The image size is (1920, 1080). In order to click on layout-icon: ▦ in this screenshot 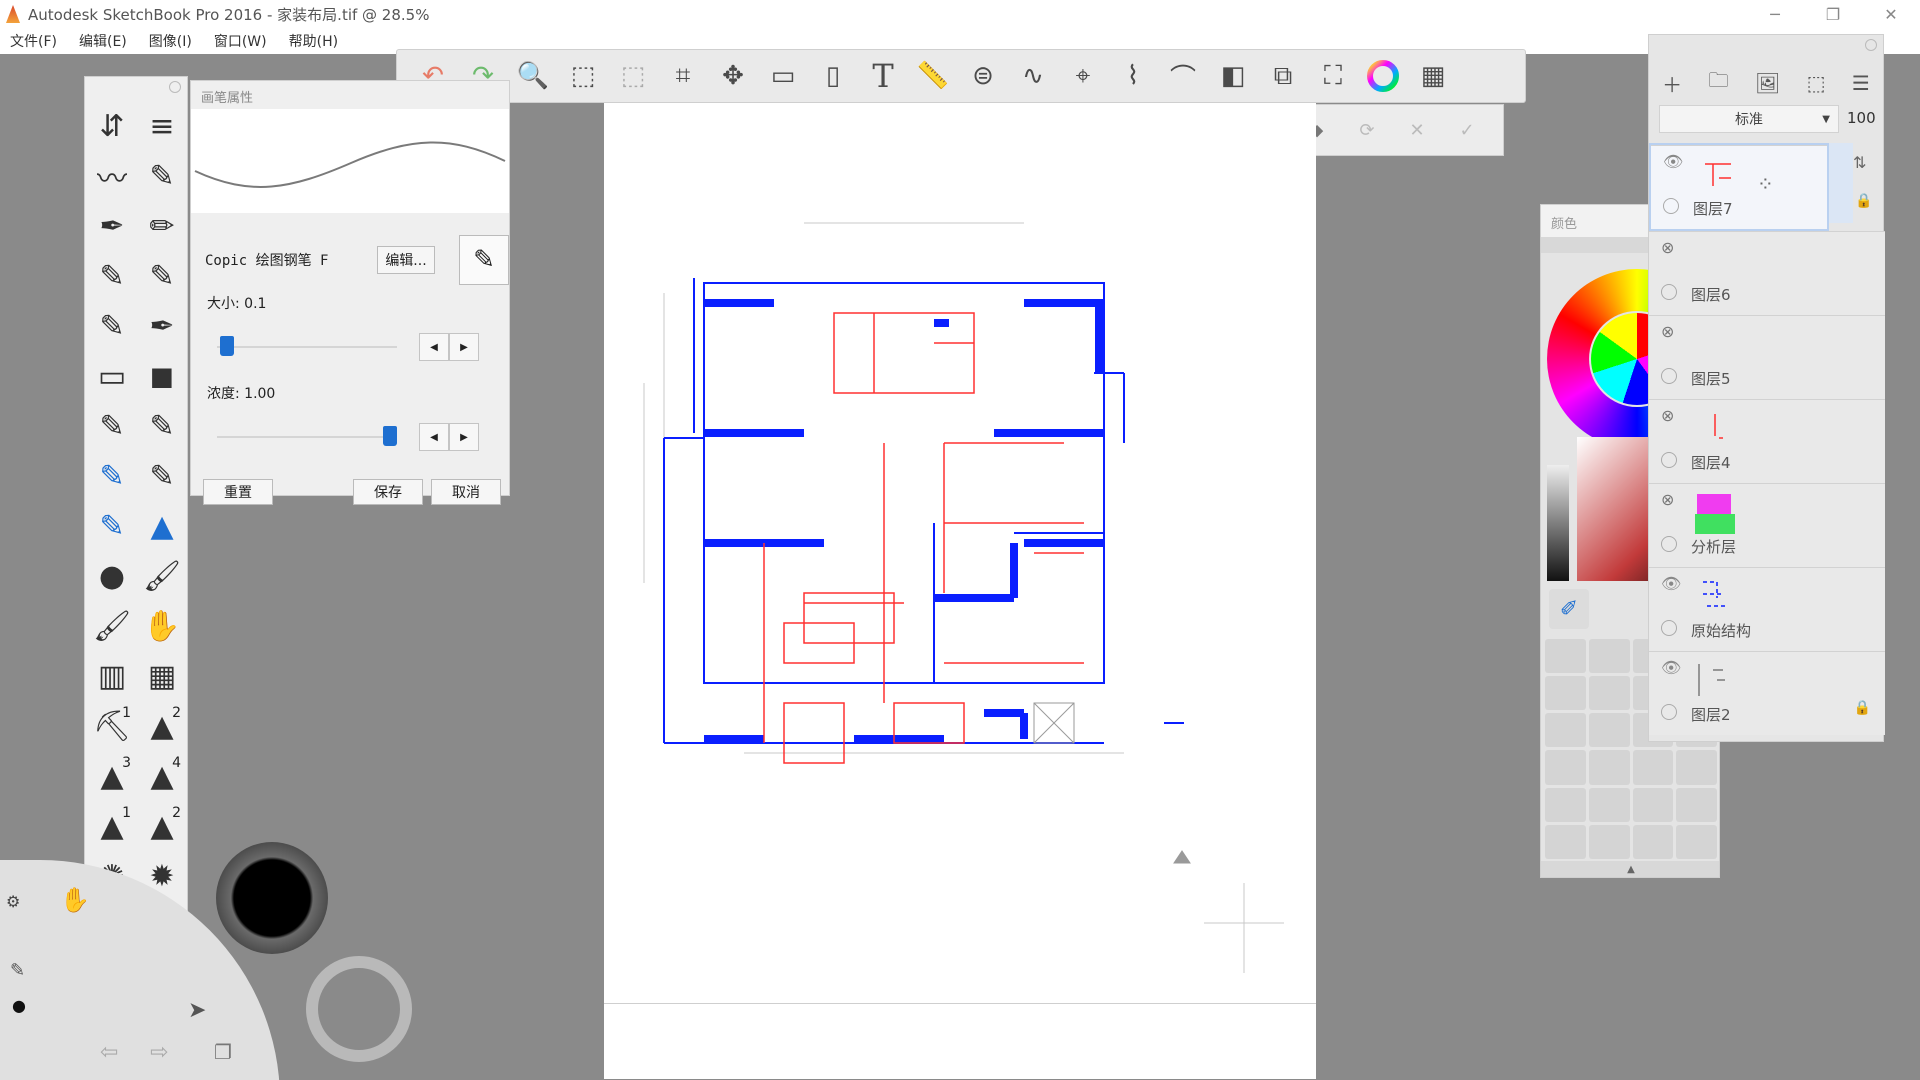, I will do `click(1433, 76)`.